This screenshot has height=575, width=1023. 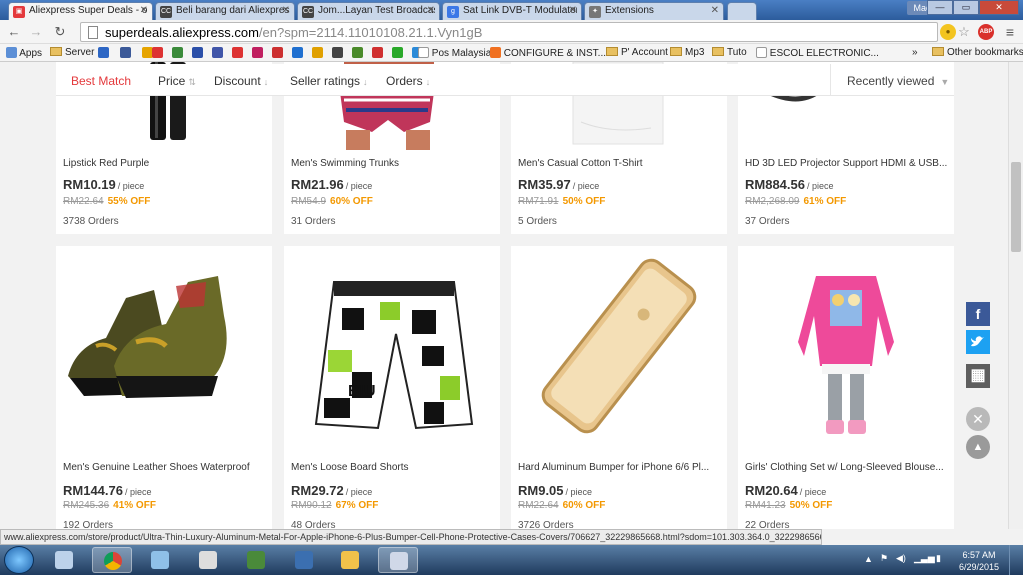 What do you see at coordinates (695, 52) in the screenshot?
I see `bookmark-label: Mp3` at bounding box center [695, 52].